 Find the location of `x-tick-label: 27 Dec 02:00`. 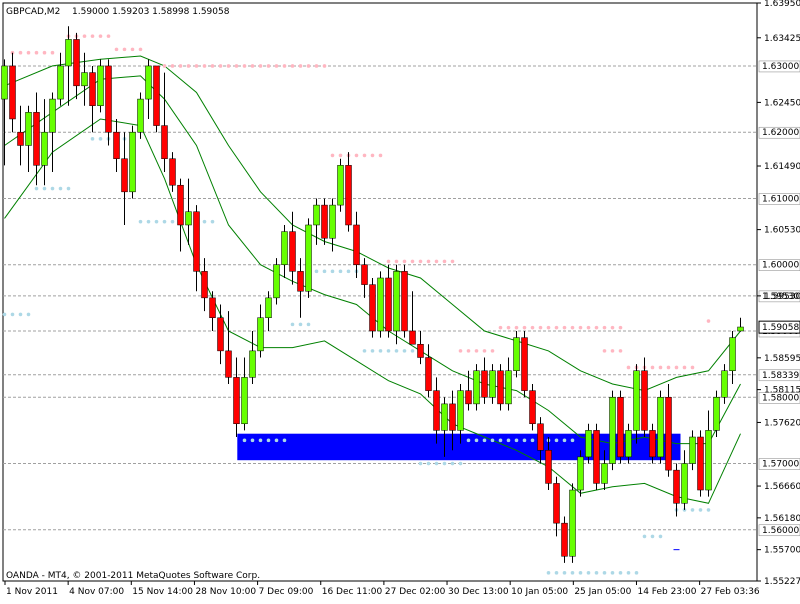

x-tick-label: 27 Dec 02:00 is located at coordinates (415, 592).